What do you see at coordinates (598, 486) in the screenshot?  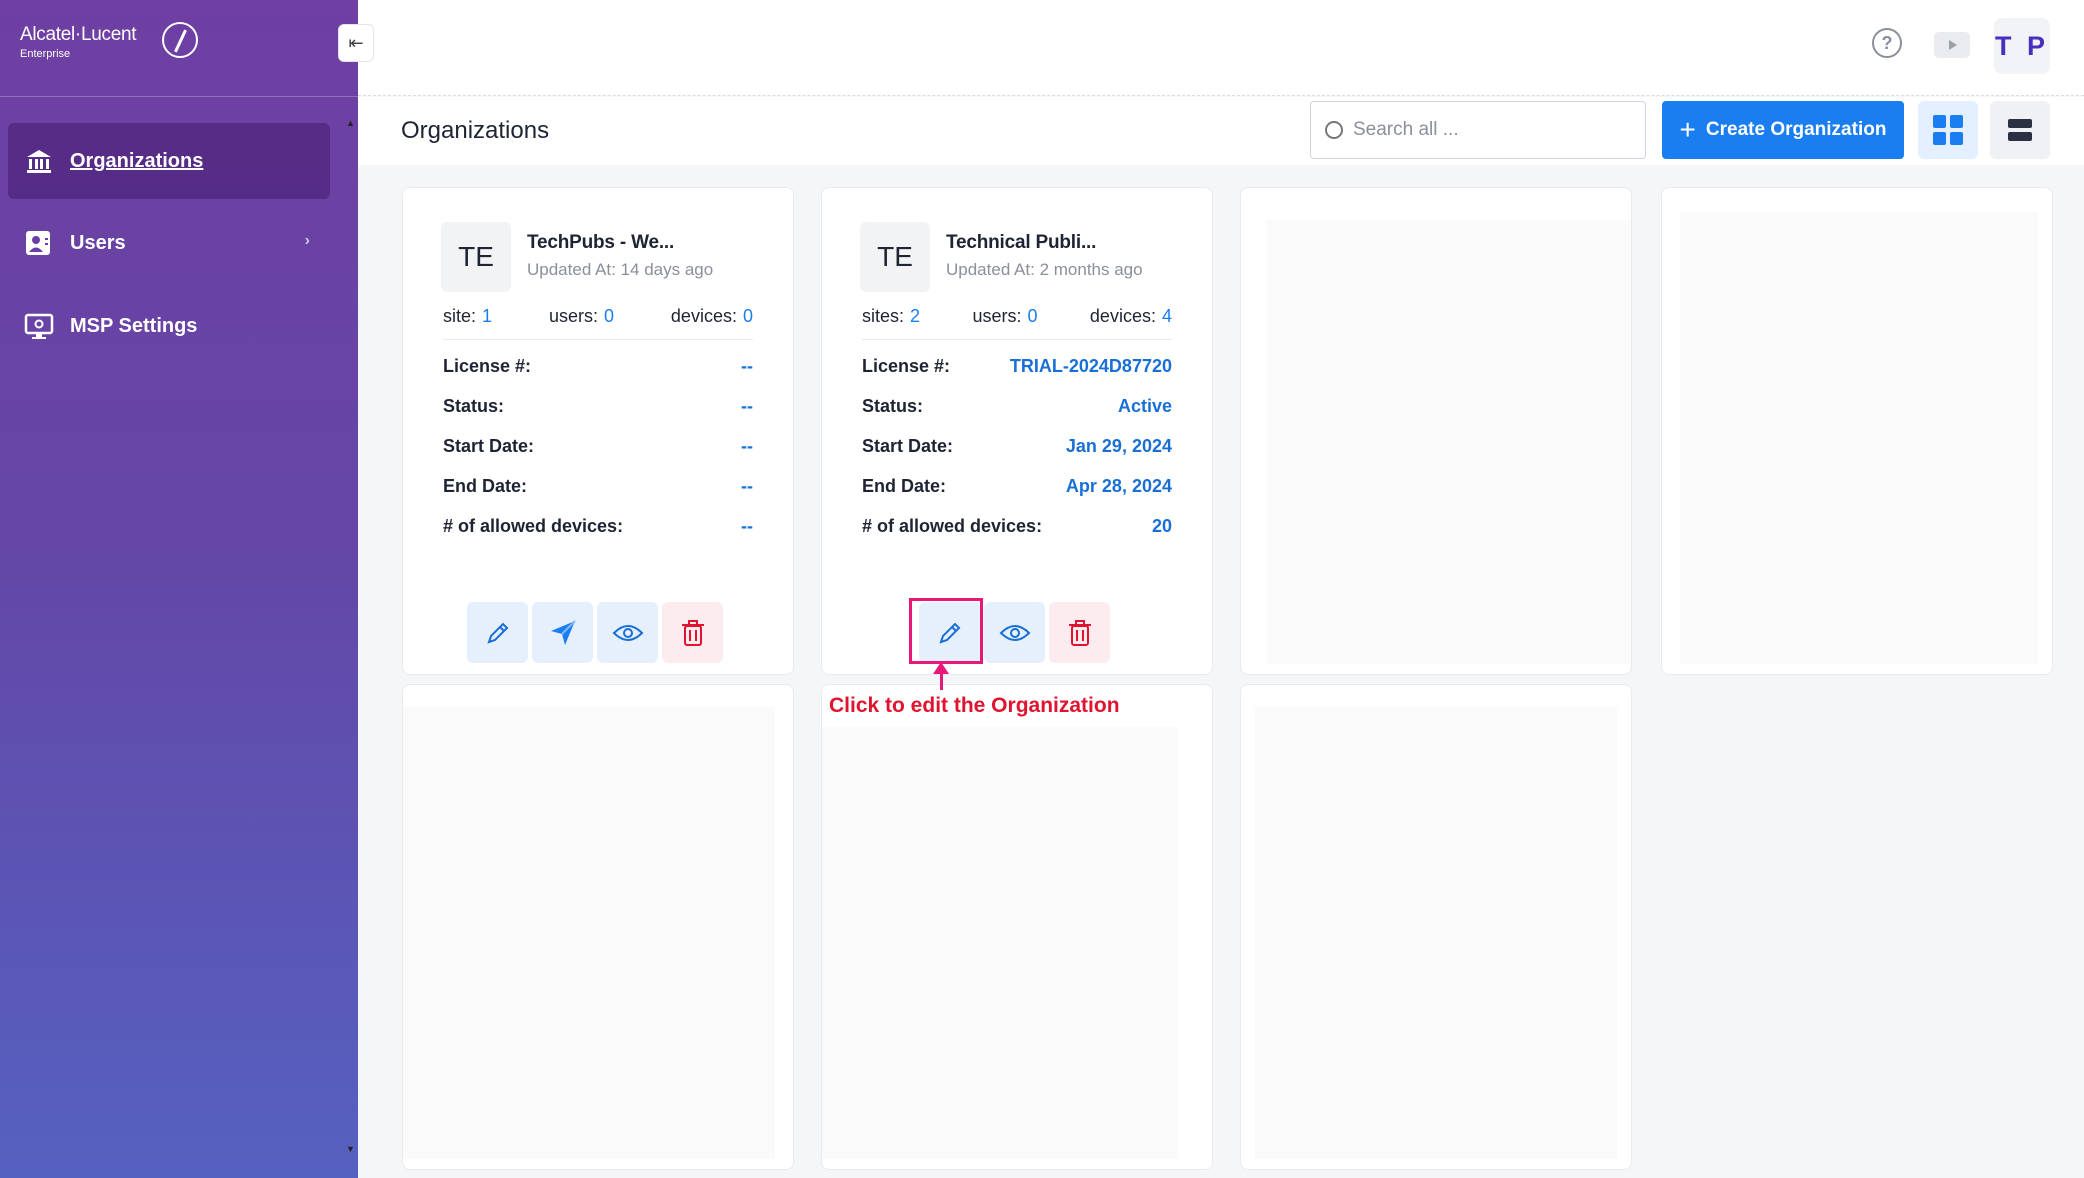 I see `info-row: End Date: --` at bounding box center [598, 486].